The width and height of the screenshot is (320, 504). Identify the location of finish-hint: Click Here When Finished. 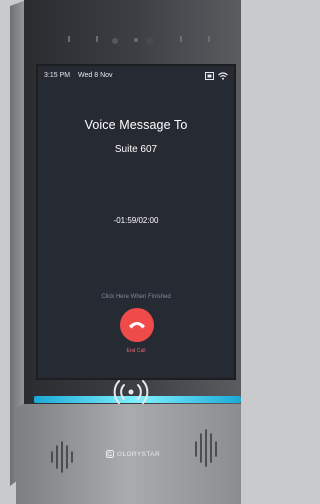
(136, 297).